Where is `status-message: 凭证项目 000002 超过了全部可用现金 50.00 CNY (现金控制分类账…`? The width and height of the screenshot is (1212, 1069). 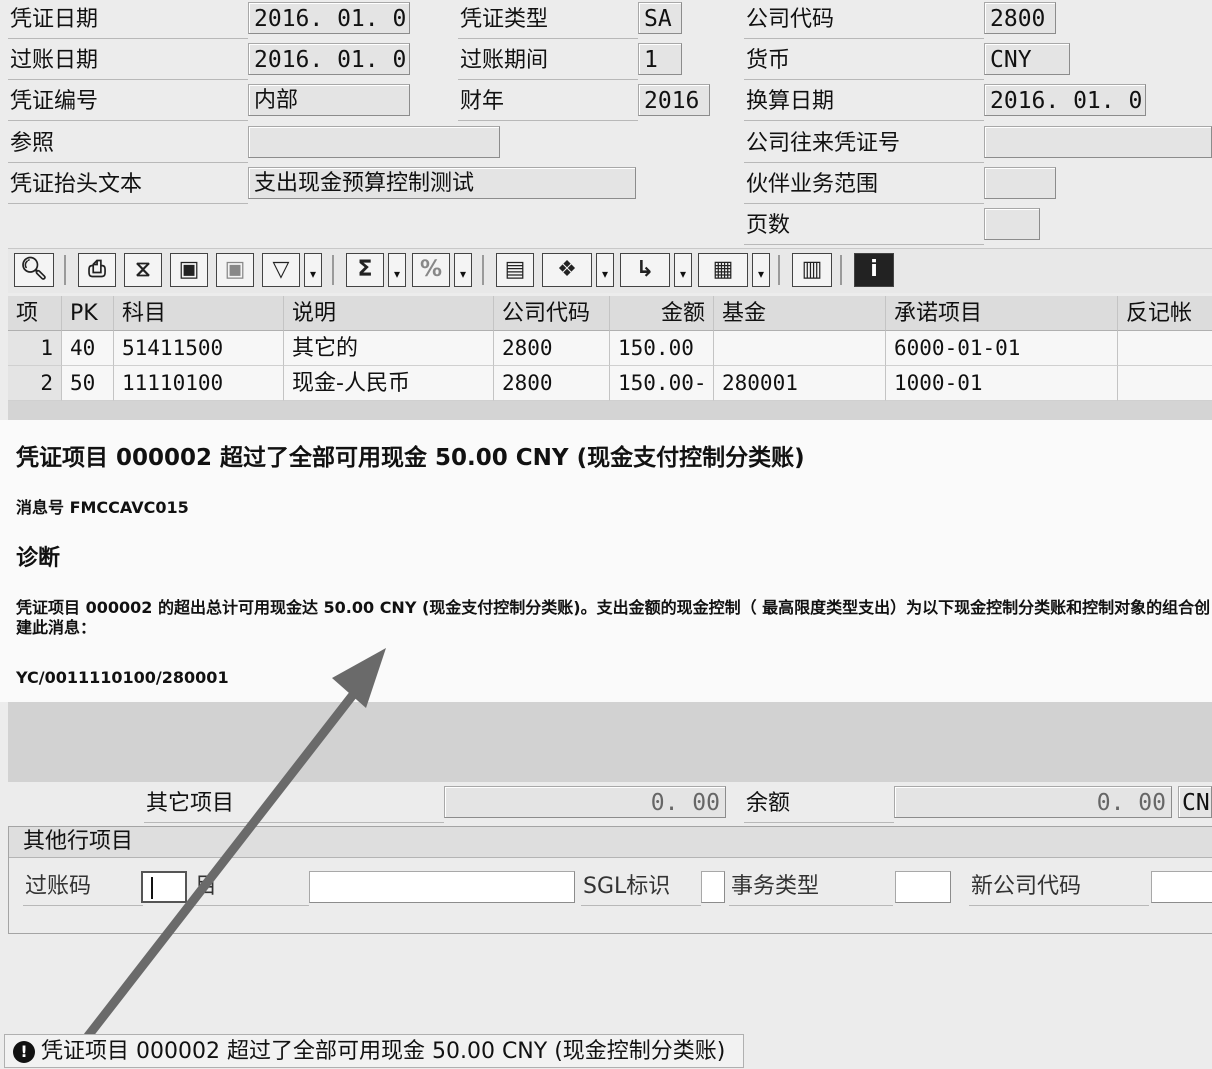 status-message: 凭证项目 000002 超过了全部可用现金 50.00 CNY (现金控制分类账… is located at coordinates (383, 1051).